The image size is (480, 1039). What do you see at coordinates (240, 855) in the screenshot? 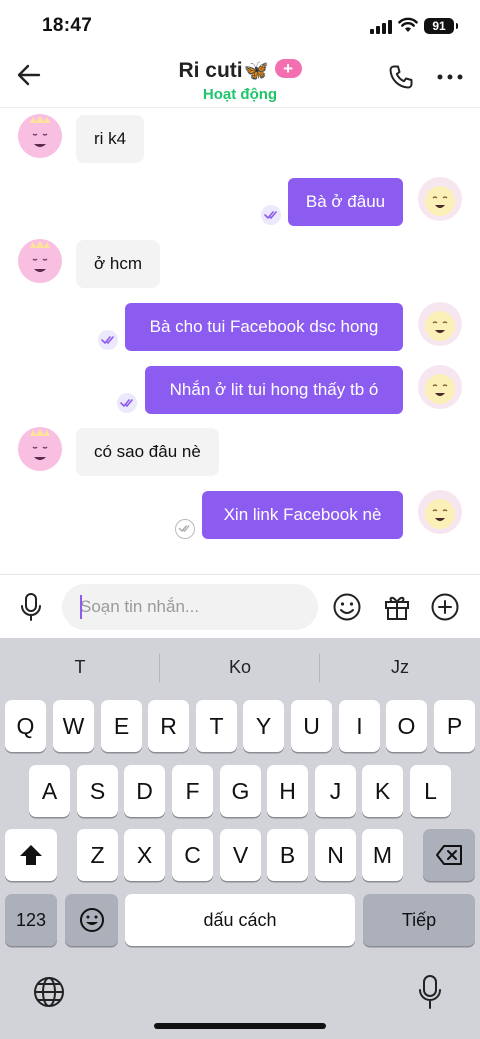
I see `key: V` at bounding box center [240, 855].